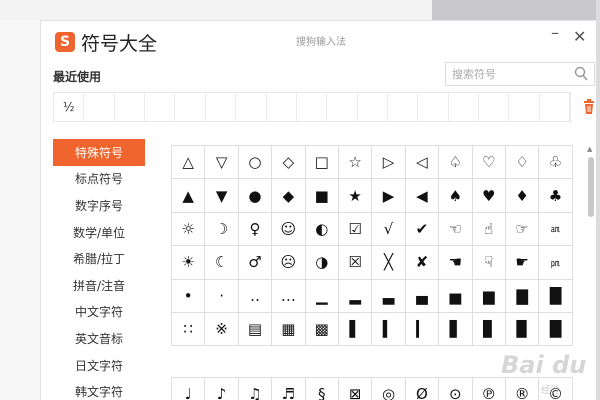 The height and width of the screenshot is (400, 600). I want to click on symbol-cell: ◆, so click(289, 196).